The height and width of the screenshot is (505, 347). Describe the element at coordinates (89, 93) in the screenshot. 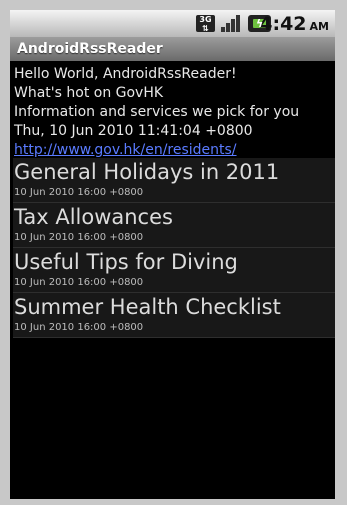

I see `feed-title: What's hot on GovHK` at that location.